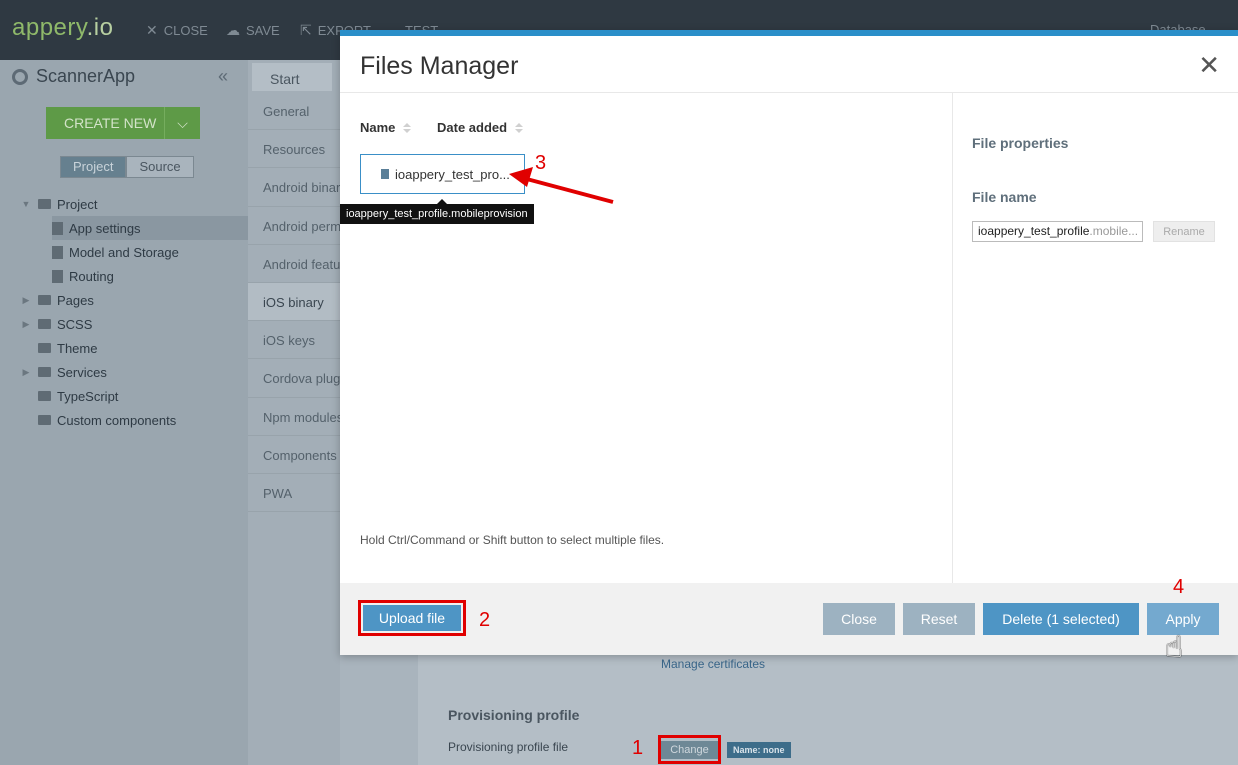 Image resolution: width=1238 pixels, height=765 pixels. I want to click on caret-down-icon: ▼, so click(26, 204).